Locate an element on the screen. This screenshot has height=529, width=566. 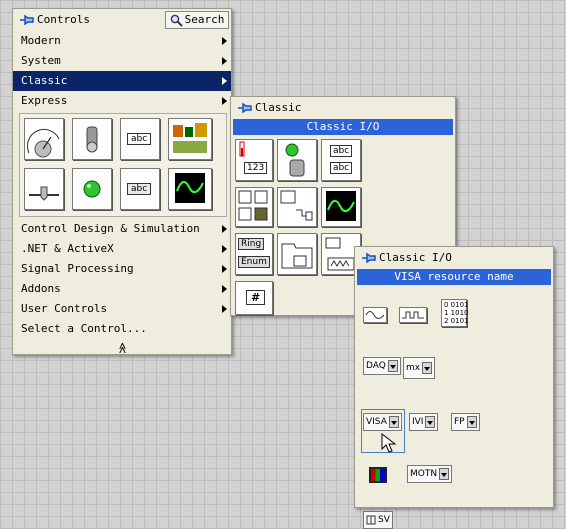
numeric-value: 123 is located at coordinates (256, 168).